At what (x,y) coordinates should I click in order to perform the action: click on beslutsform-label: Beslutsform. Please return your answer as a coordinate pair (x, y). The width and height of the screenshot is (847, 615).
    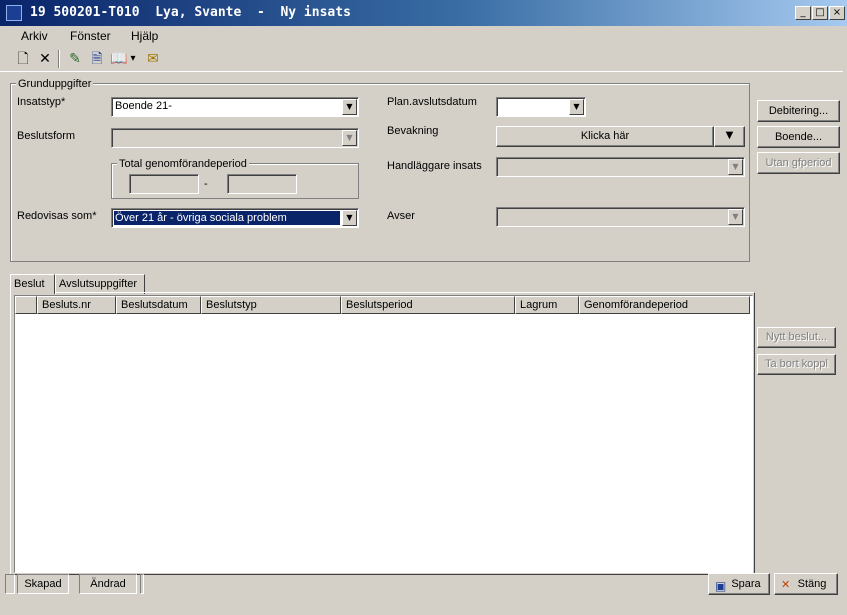
    Looking at the image, I should click on (46, 136).